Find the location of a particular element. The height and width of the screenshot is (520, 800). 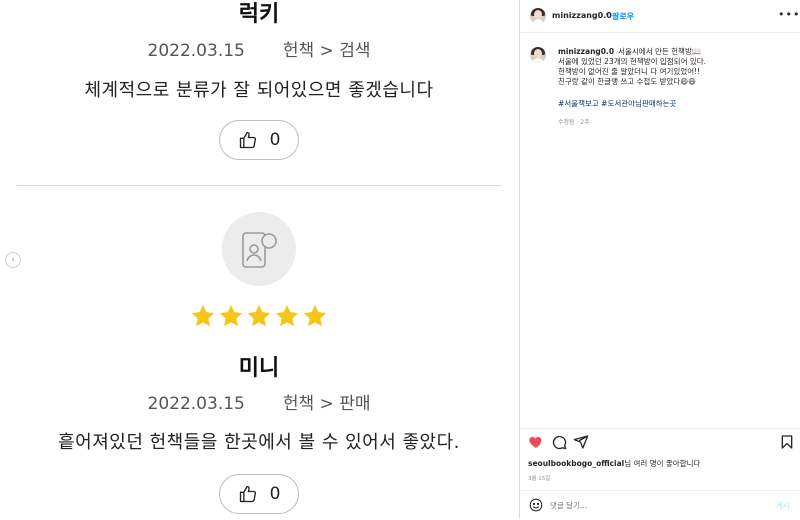

comment-input is located at coordinates (650, 505).